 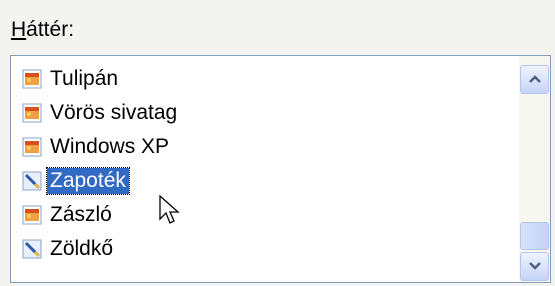 I want to click on list-item-label: Zapoték, so click(x=88, y=181).